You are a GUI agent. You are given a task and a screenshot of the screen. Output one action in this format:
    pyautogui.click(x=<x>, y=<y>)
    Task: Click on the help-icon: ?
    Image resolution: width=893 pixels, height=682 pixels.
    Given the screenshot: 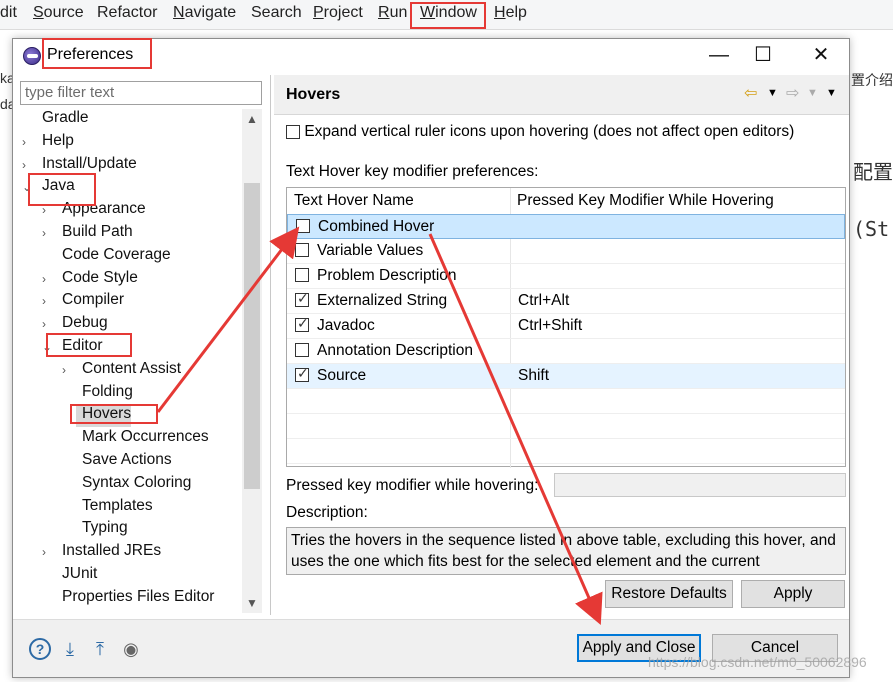 What is the action you would take?
    pyautogui.click(x=40, y=649)
    